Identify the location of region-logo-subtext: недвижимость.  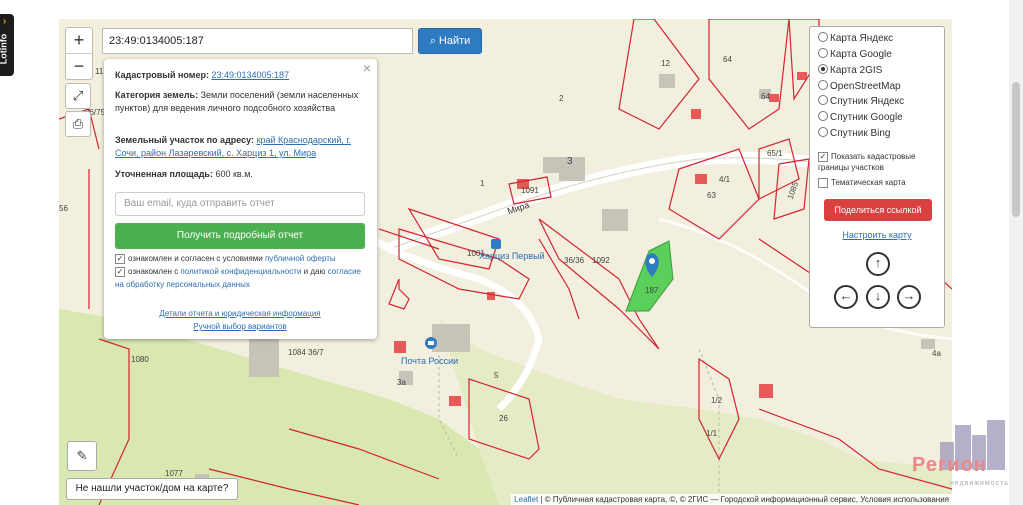
(979, 483).